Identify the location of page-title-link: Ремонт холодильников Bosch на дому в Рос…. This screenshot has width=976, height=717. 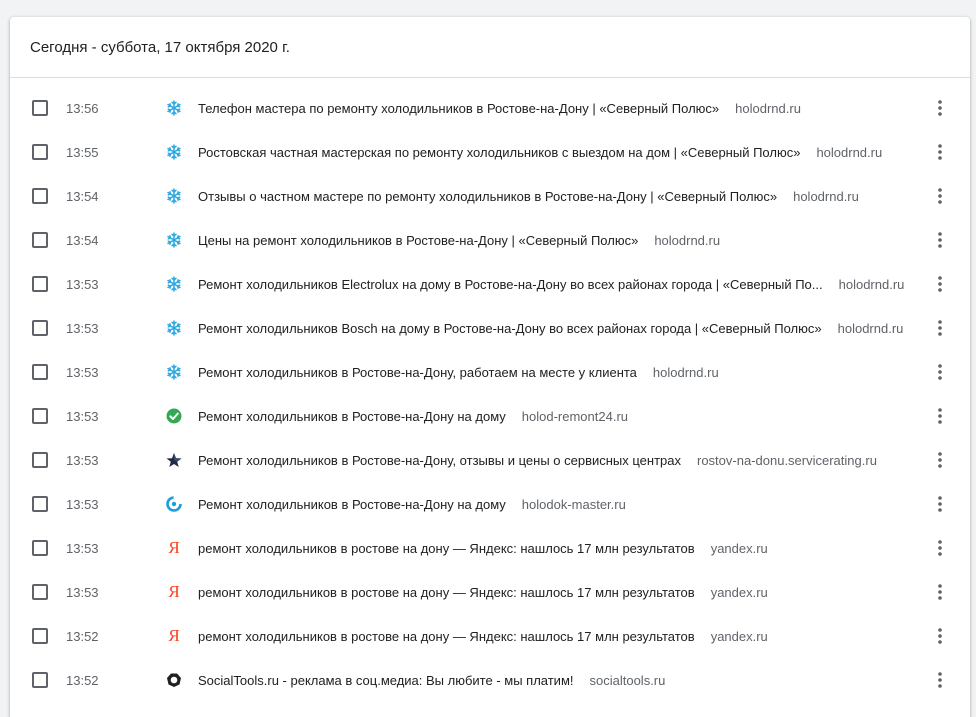
(510, 328).